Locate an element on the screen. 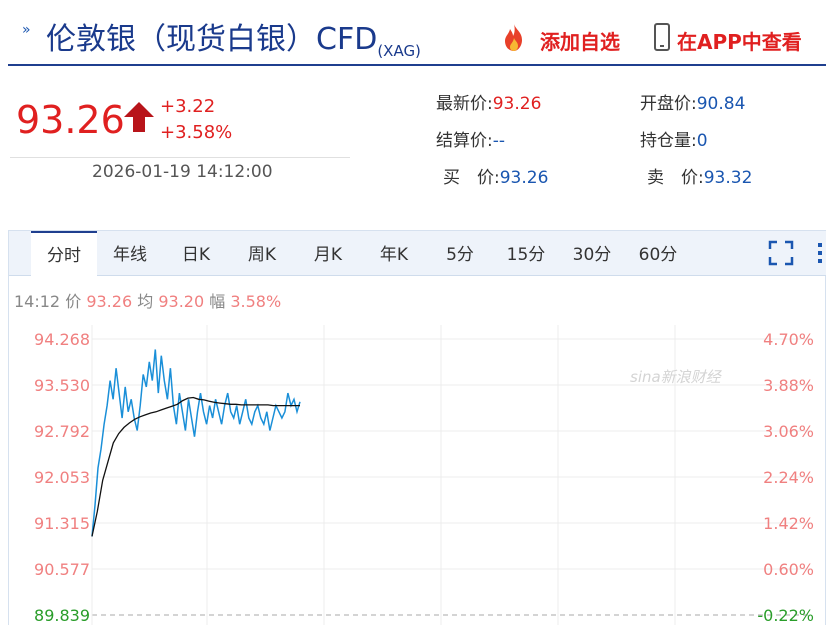 Image resolution: width=826 pixels, height=625 pixels. y-left-tick: 92.792 is located at coordinates (62, 431).